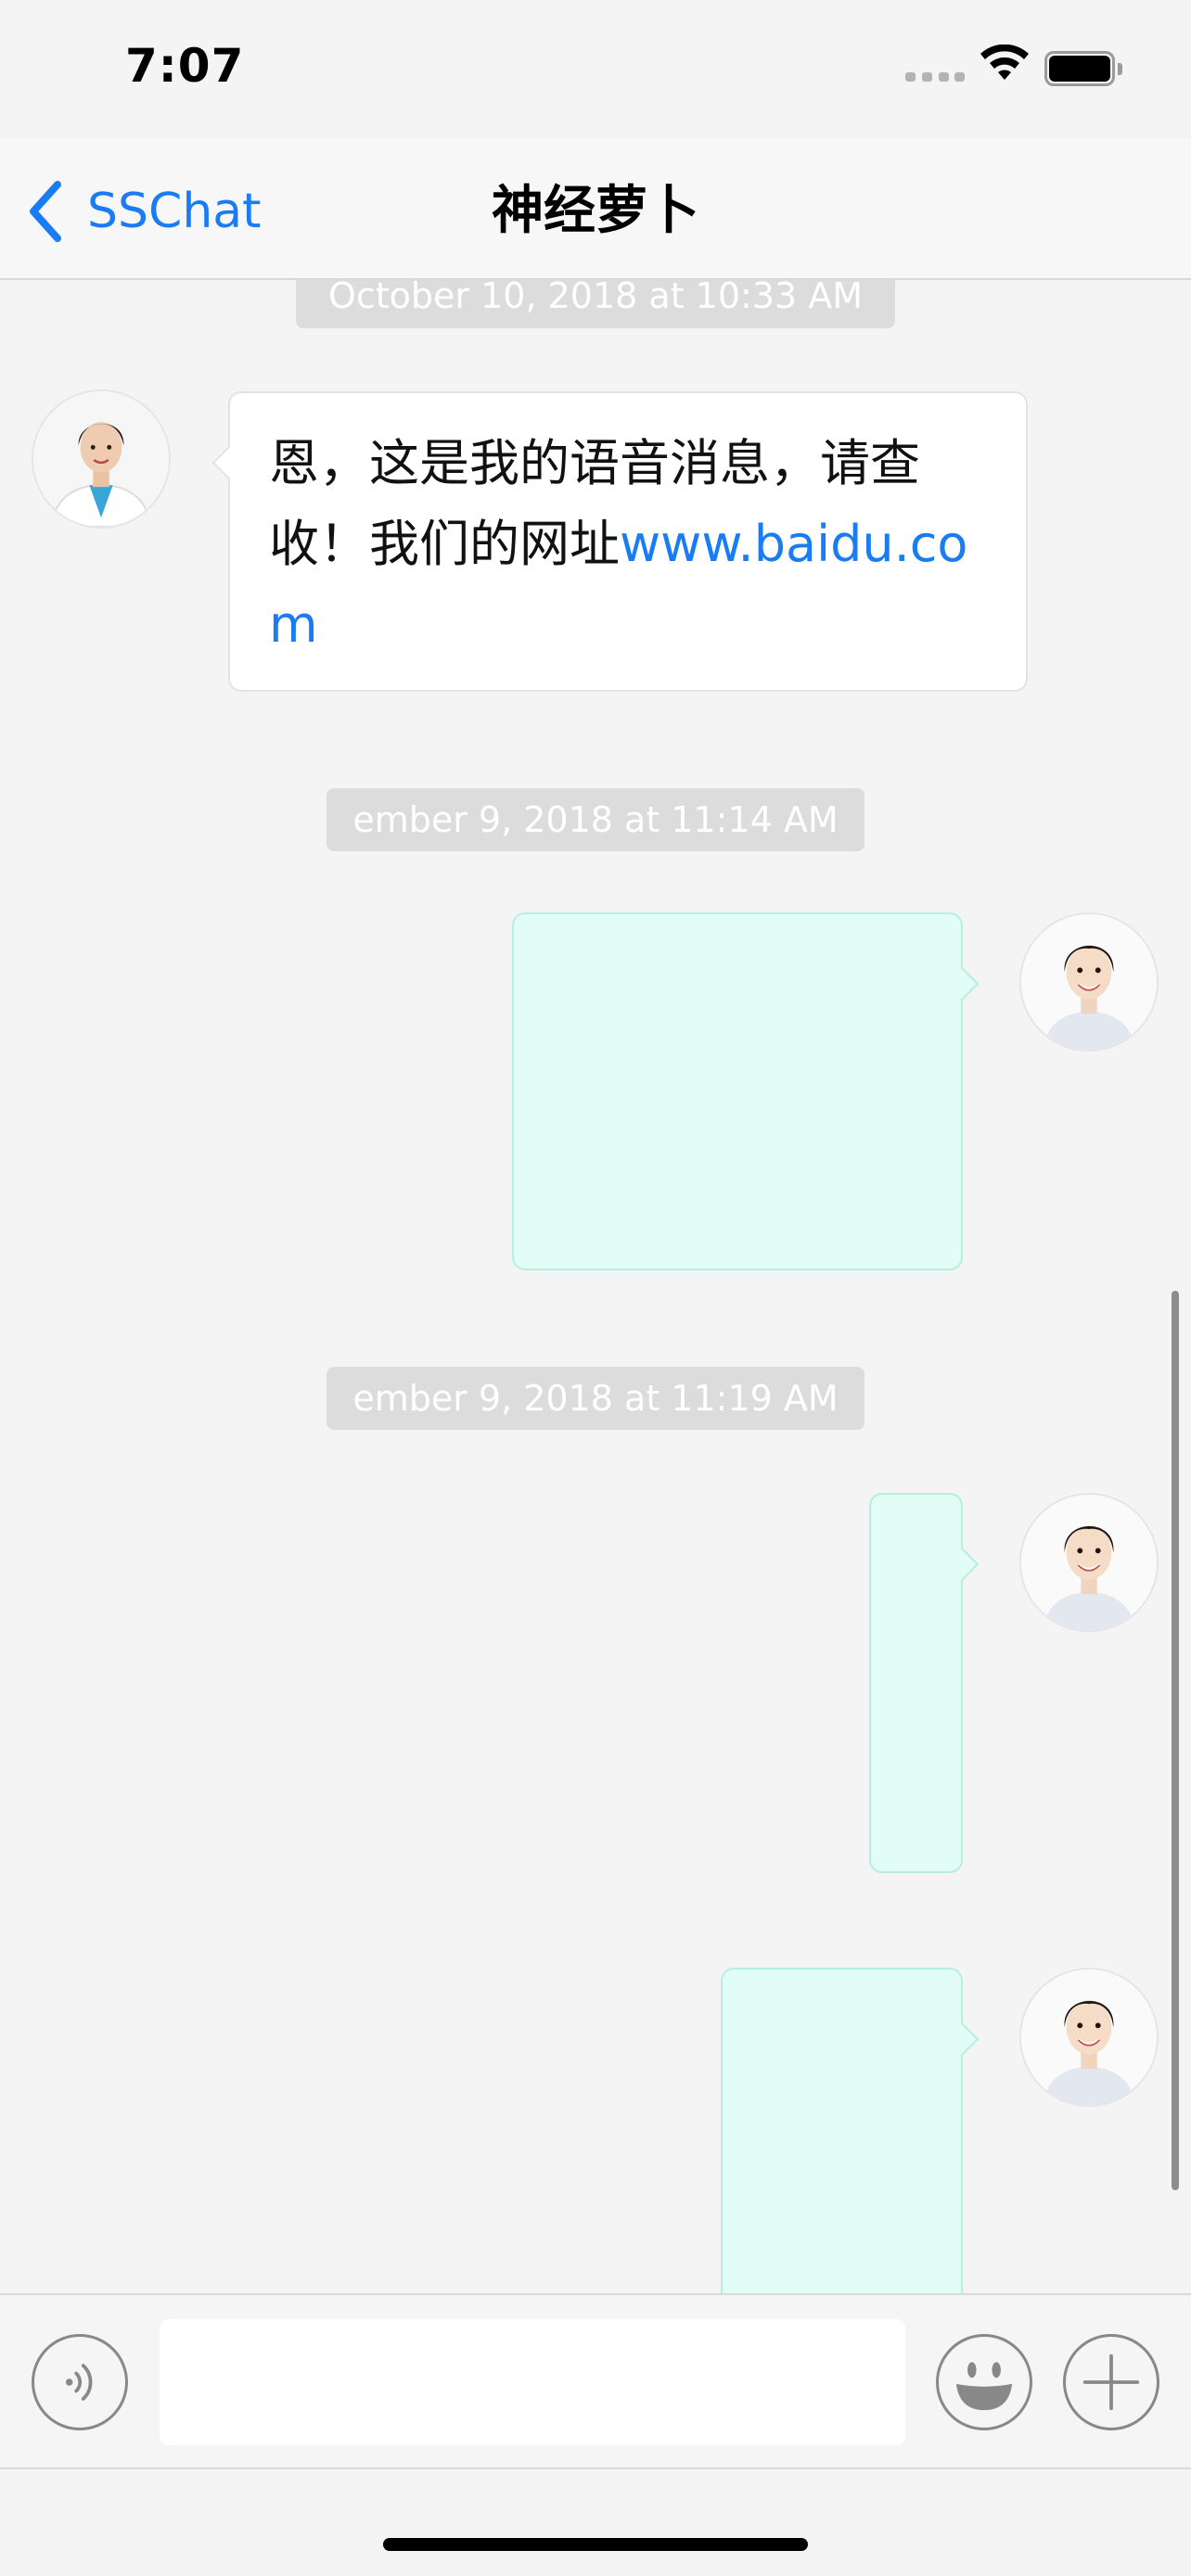 Image resolution: width=1191 pixels, height=2576 pixels. What do you see at coordinates (595, 2544) in the screenshot?
I see `home-indicator` at bounding box center [595, 2544].